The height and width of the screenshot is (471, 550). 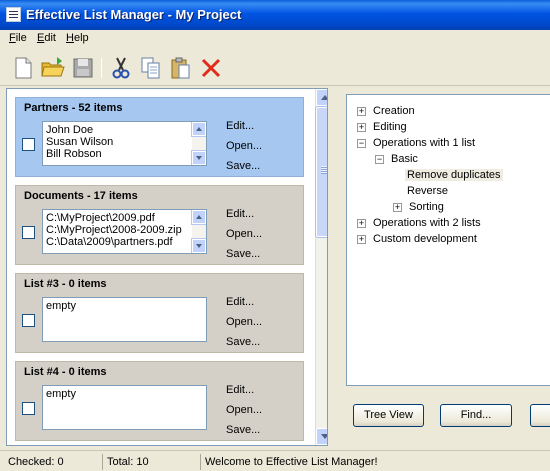 What do you see at coordinates (121, 68) in the screenshot?
I see `cut-icon` at bounding box center [121, 68].